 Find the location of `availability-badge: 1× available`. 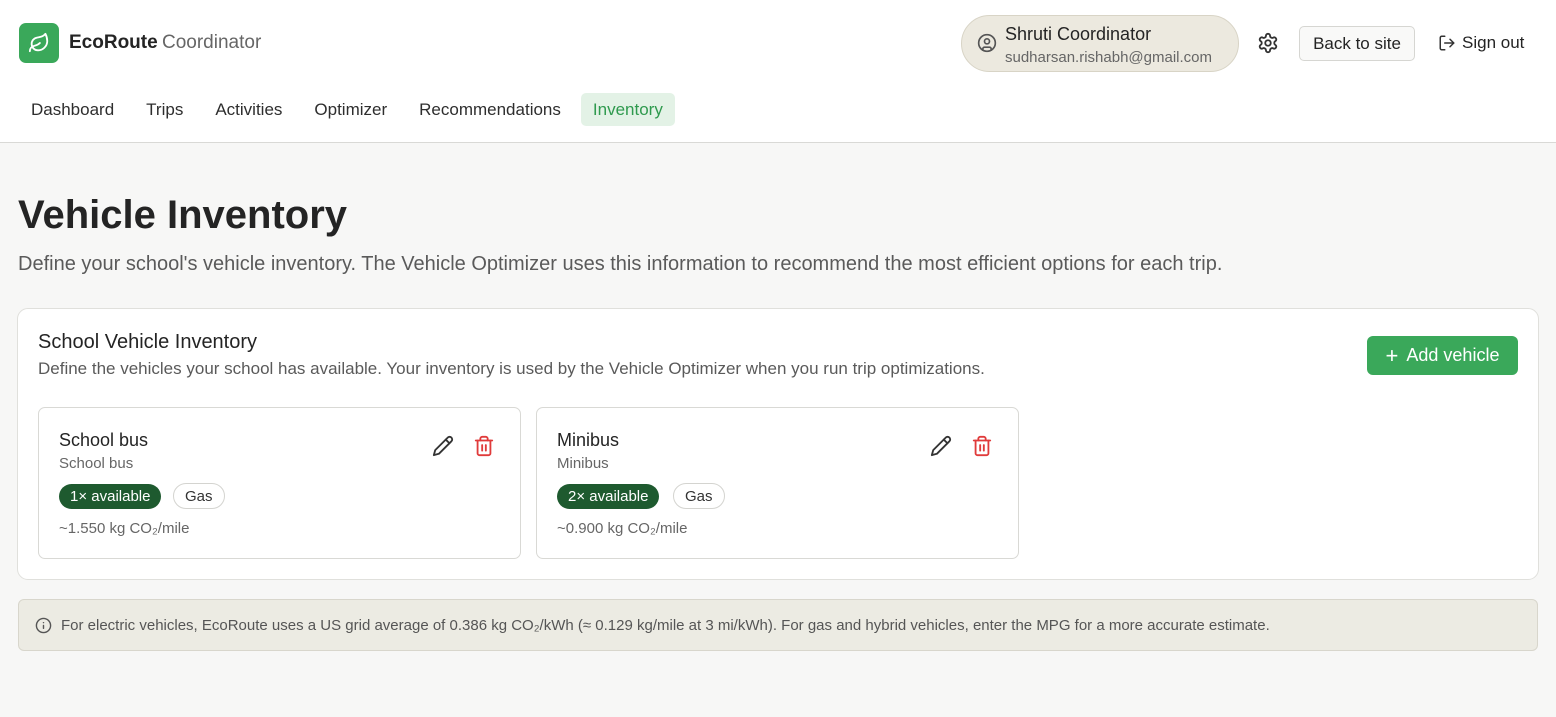

availability-badge: 1× available is located at coordinates (110, 496).